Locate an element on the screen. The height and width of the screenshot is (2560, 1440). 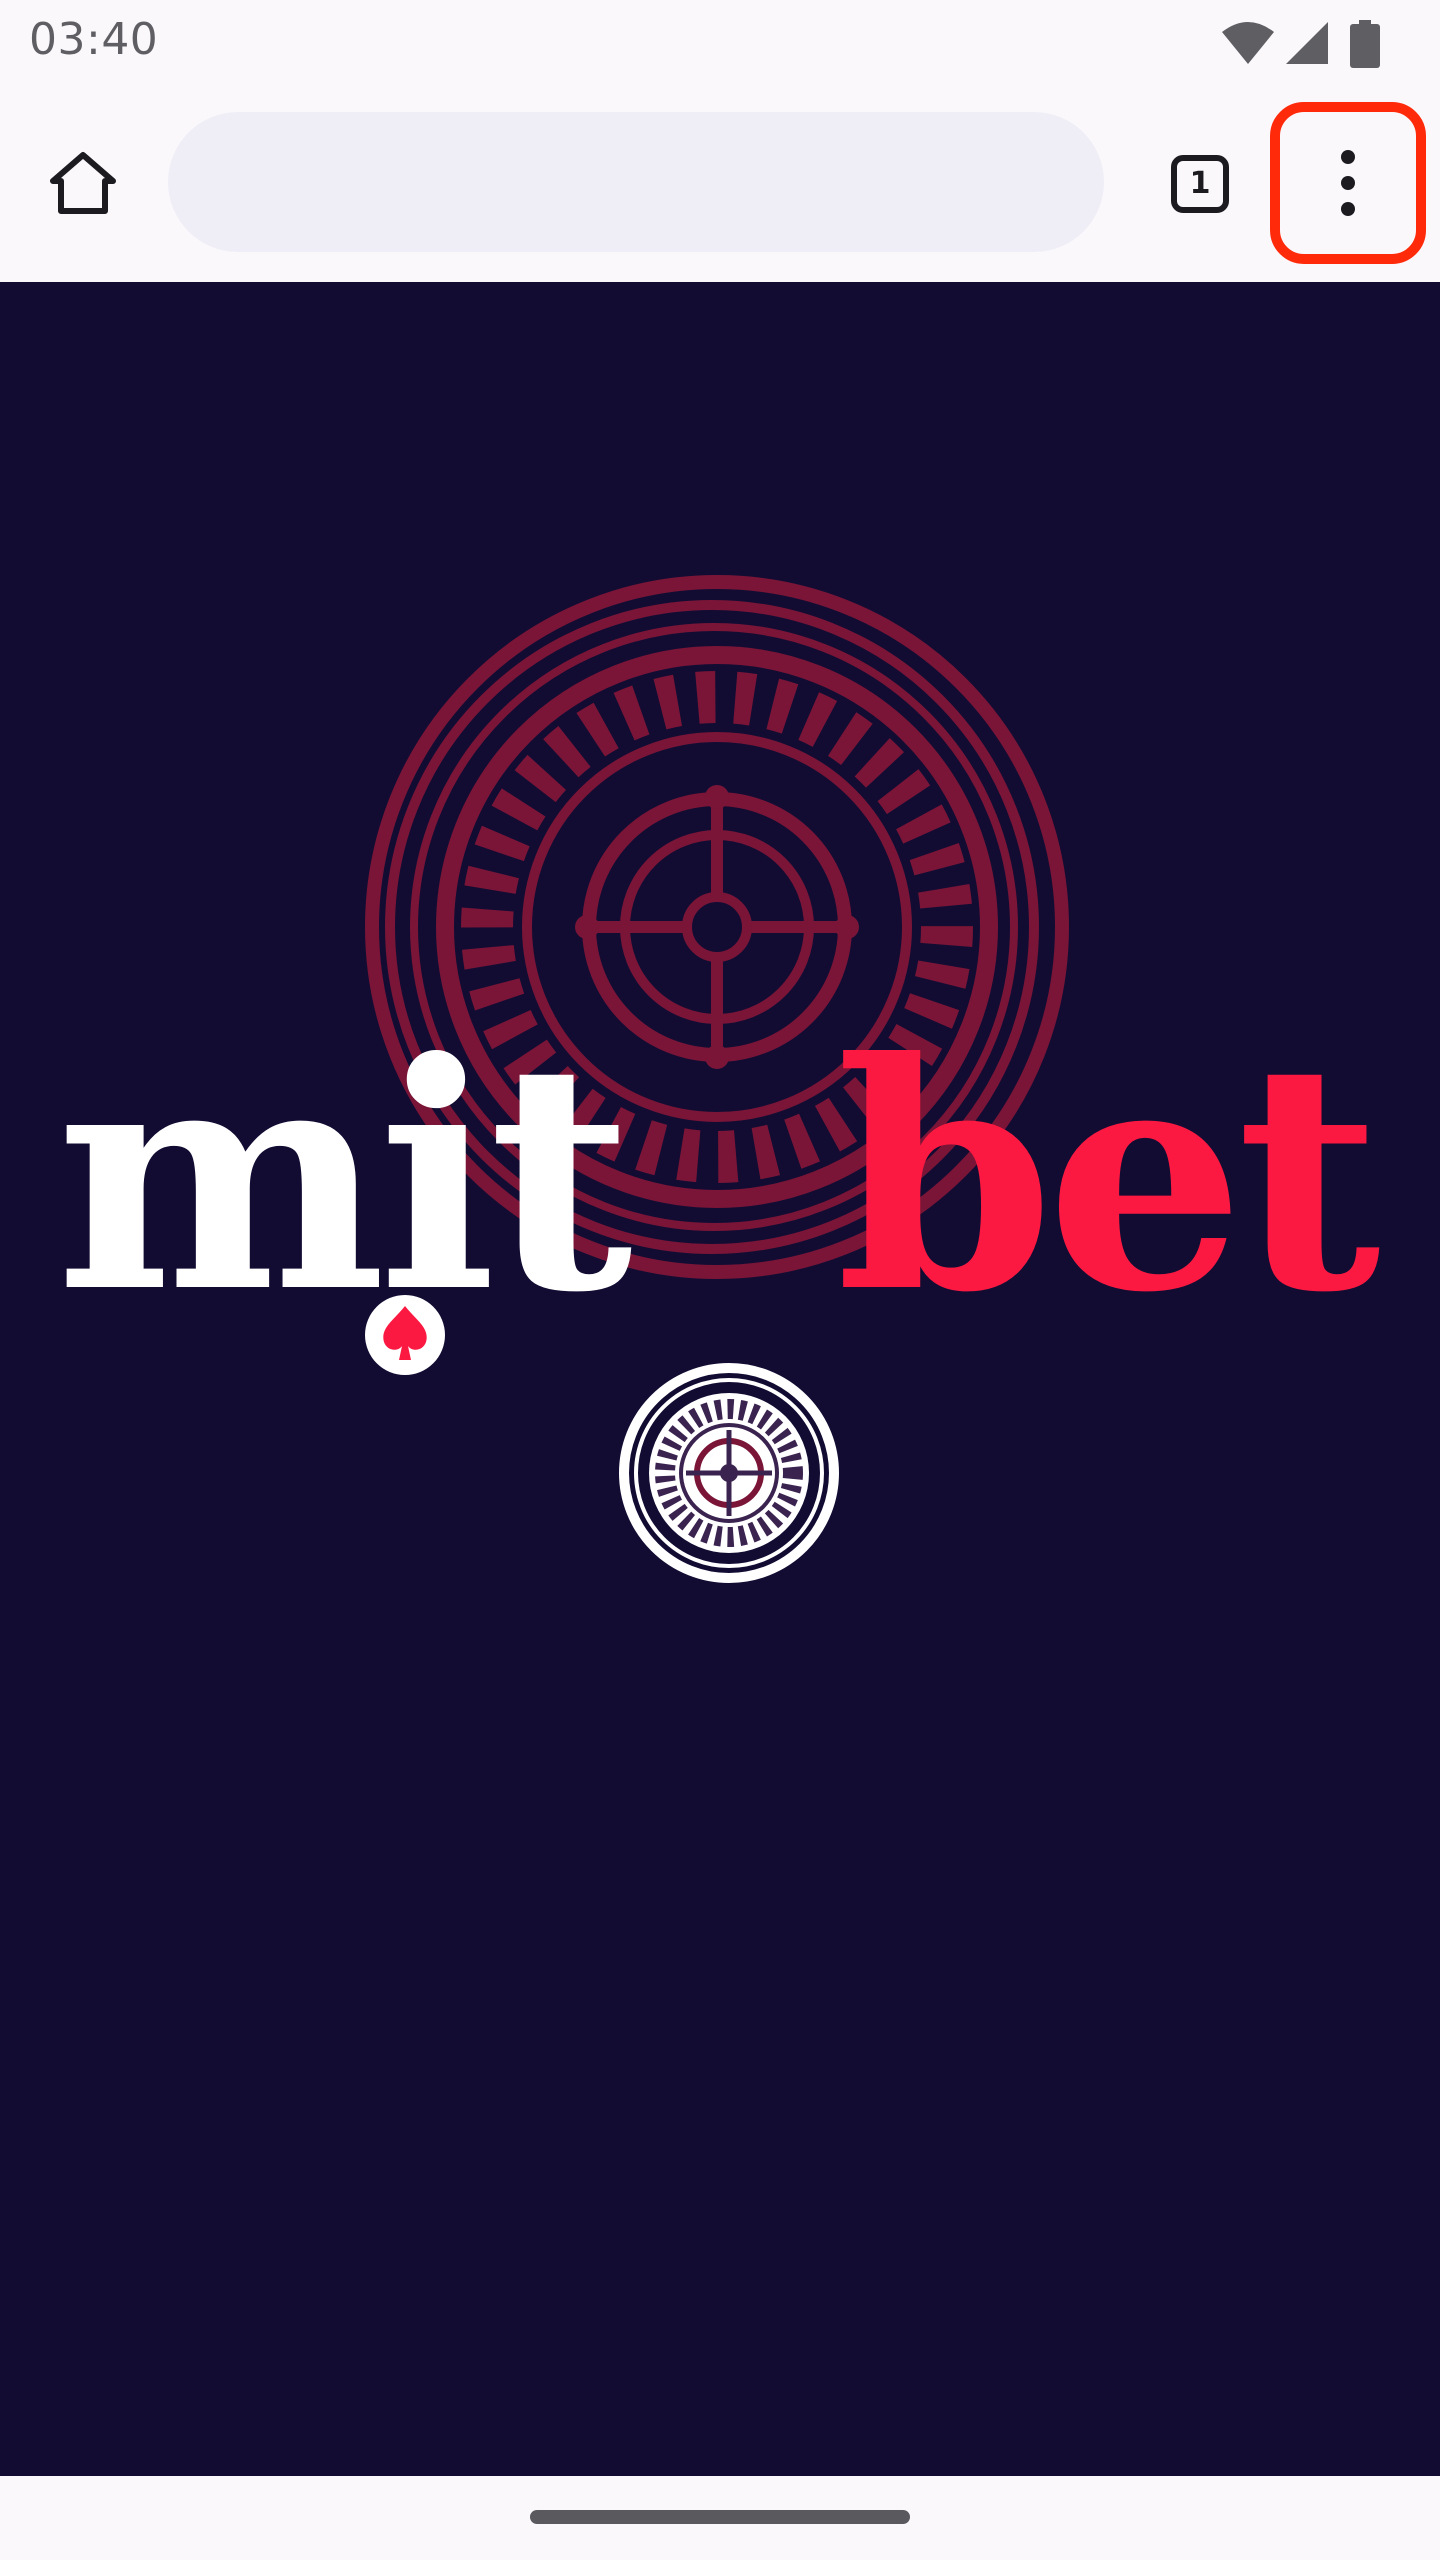
browser-toolbar: 1 is located at coordinates (720, 185).